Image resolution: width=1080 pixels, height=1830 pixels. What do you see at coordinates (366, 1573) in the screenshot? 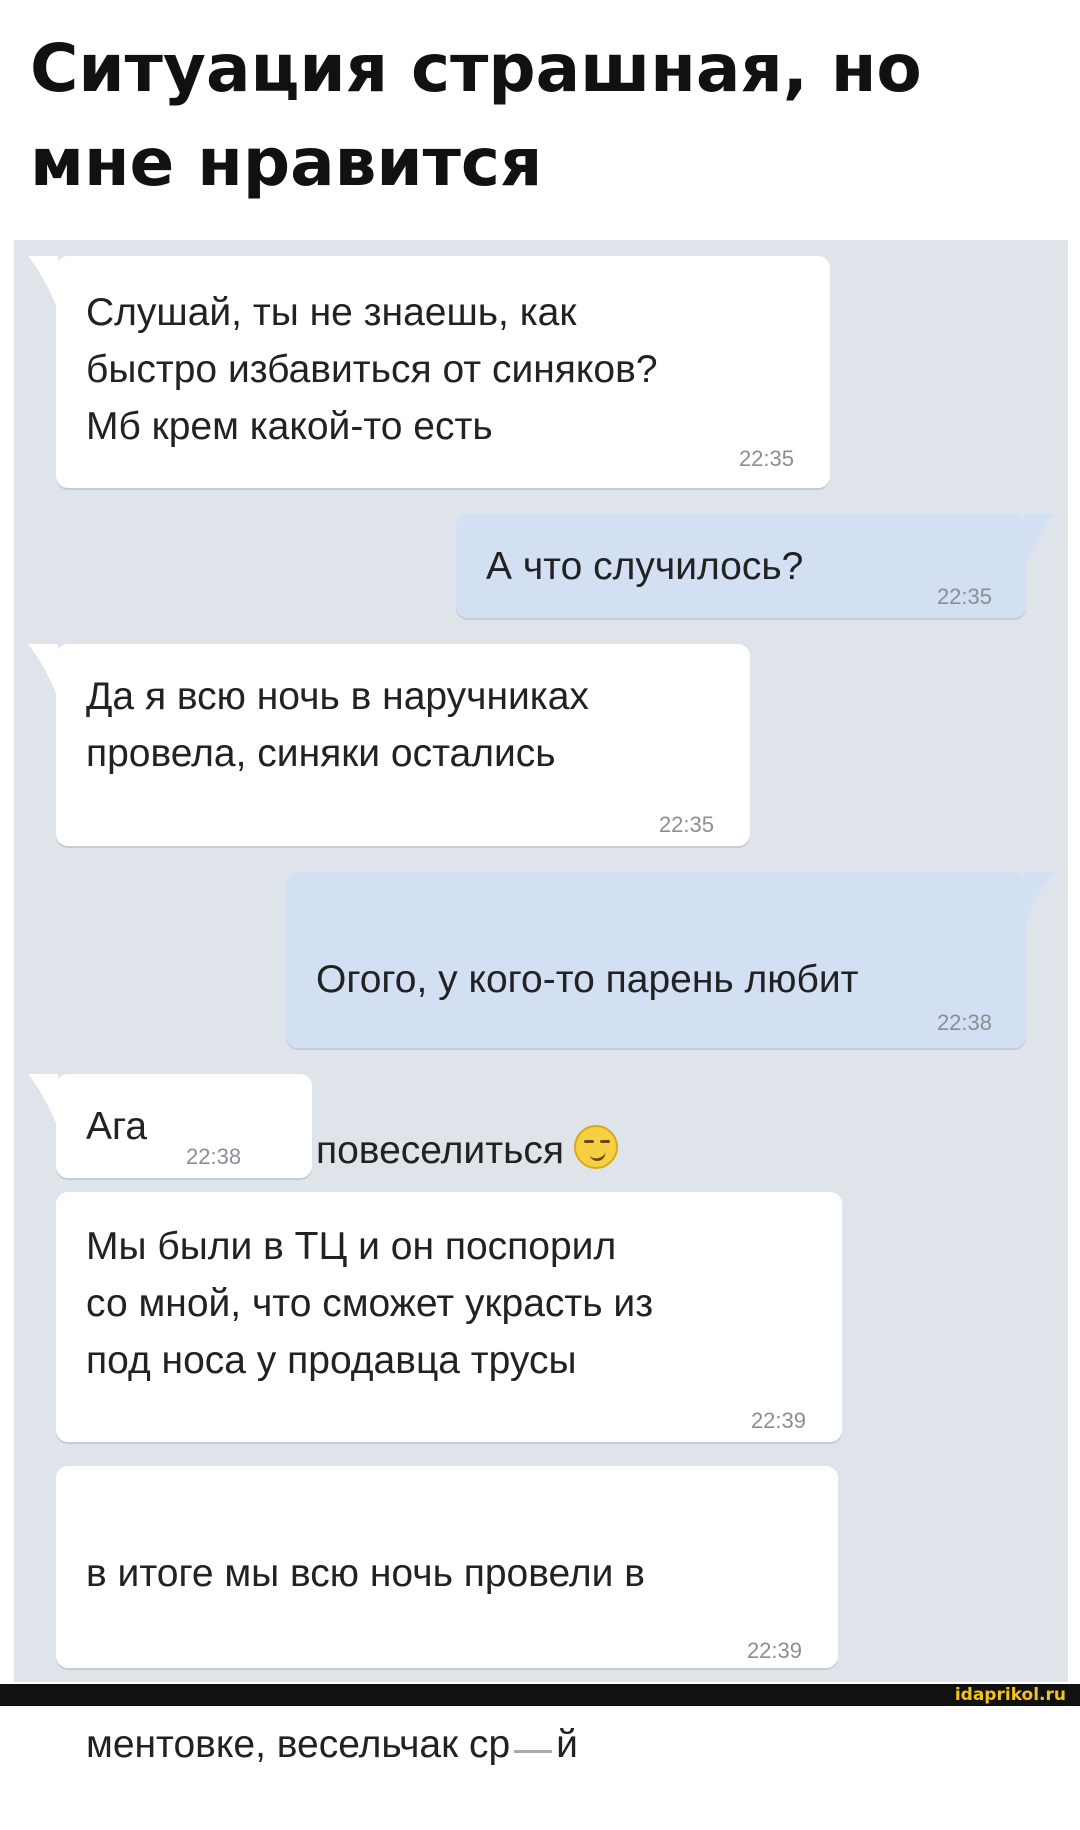
I see `message-text-line: в итоге мы всю ночь провели в` at bounding box center [366, 1573].